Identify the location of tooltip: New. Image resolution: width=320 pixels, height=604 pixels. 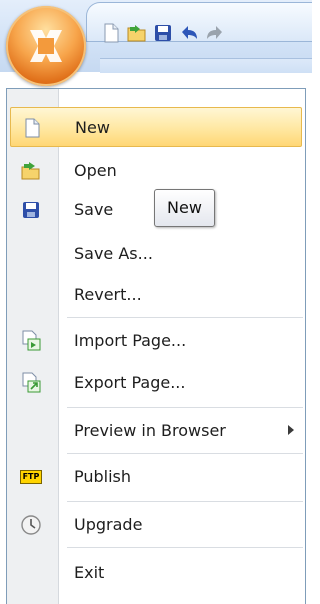
(184, 208).